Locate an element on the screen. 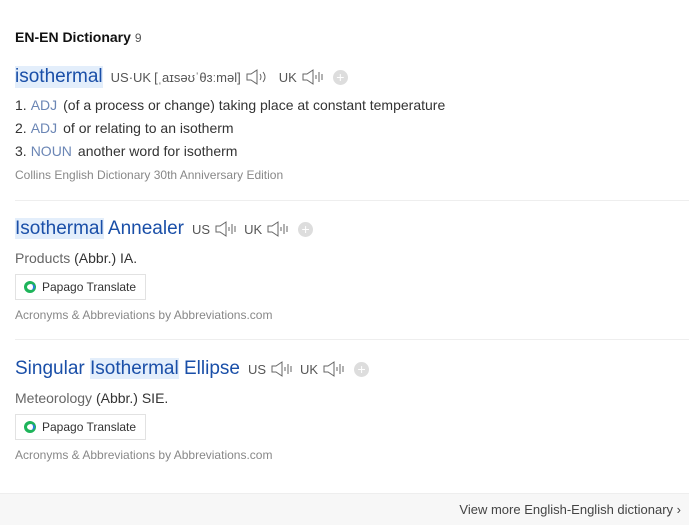  footer: View more English-English dictionary › is located at coordinates (344, 509).